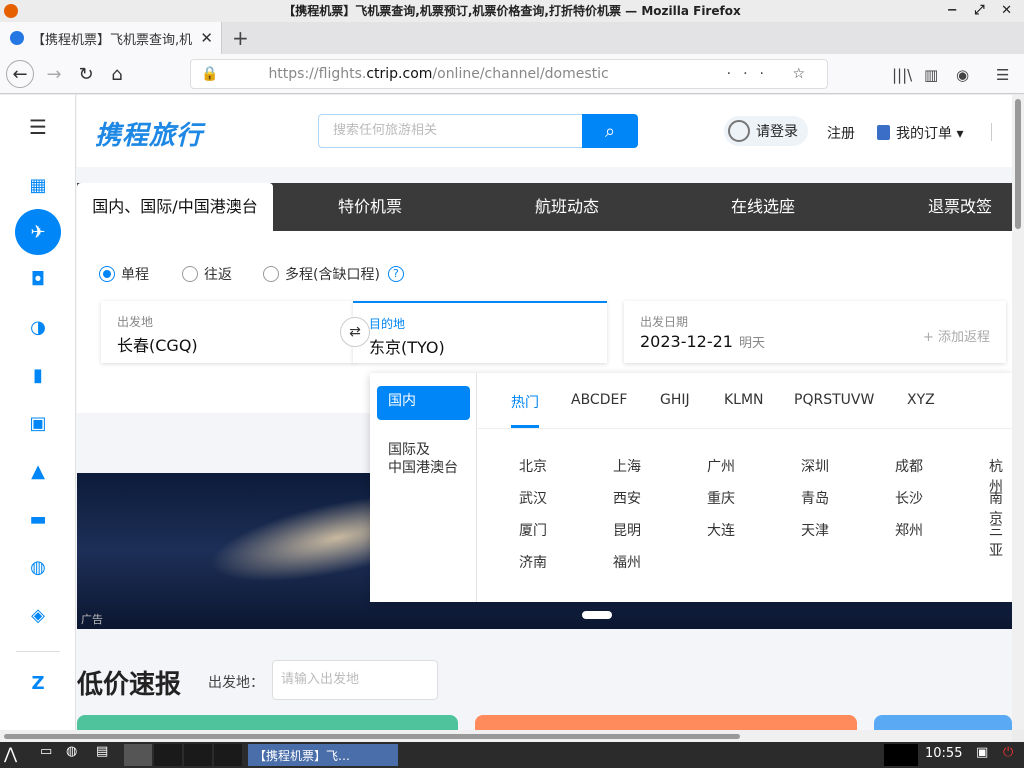 This screenshot has width=1024, height=768. I want to click on login-label: 请登录, so click(777, 132).